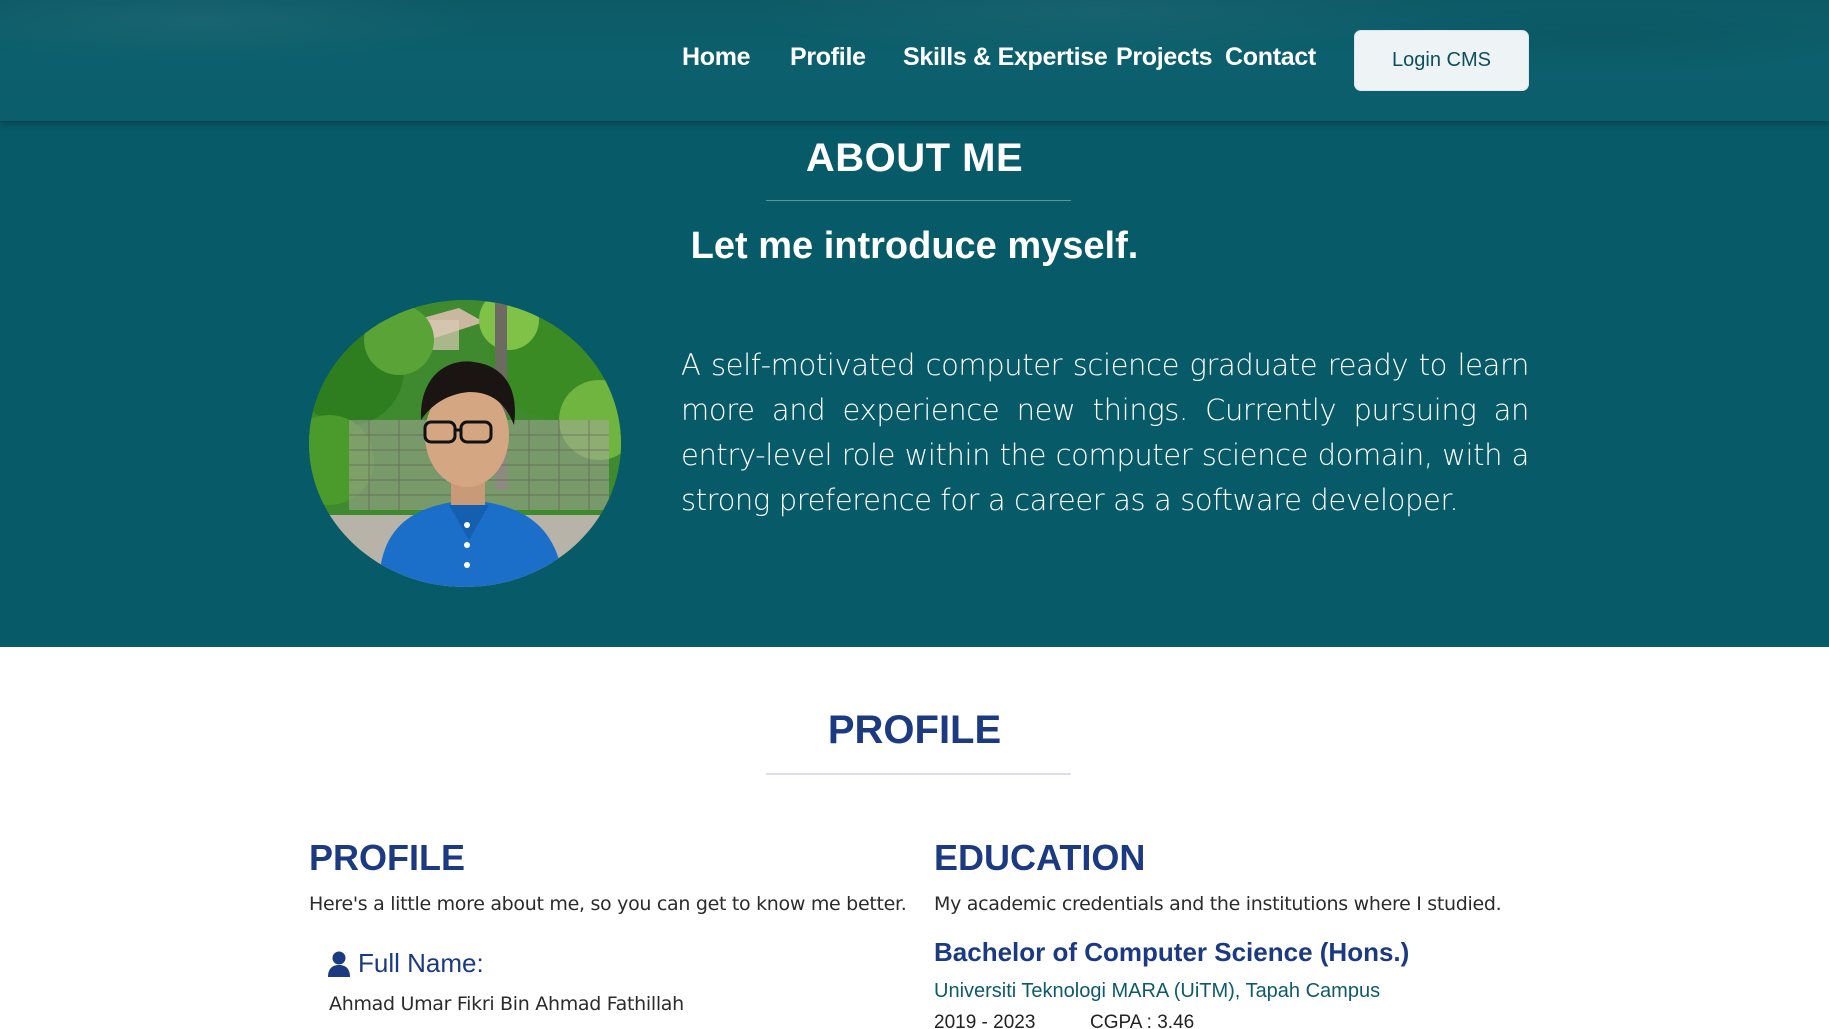 This screenshot has width=1829, height=1029. Describe the element at coordinates (1172, 952) in the screenshot. I see `degree-title: Bachelor of Computer Science (Hons.)` at that location.